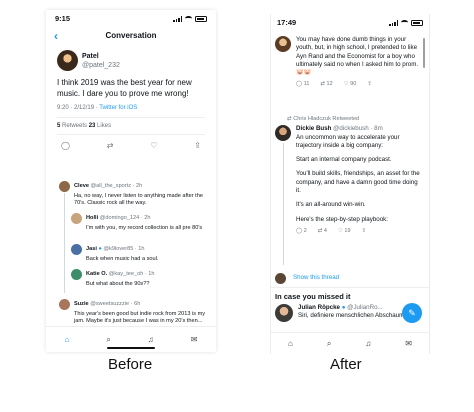  What do you see at coordinates (78, 108) in the screenshot?
I see `tweet-time: 9:20 · 2/12/19 ·` at bounding box center [78, 108].